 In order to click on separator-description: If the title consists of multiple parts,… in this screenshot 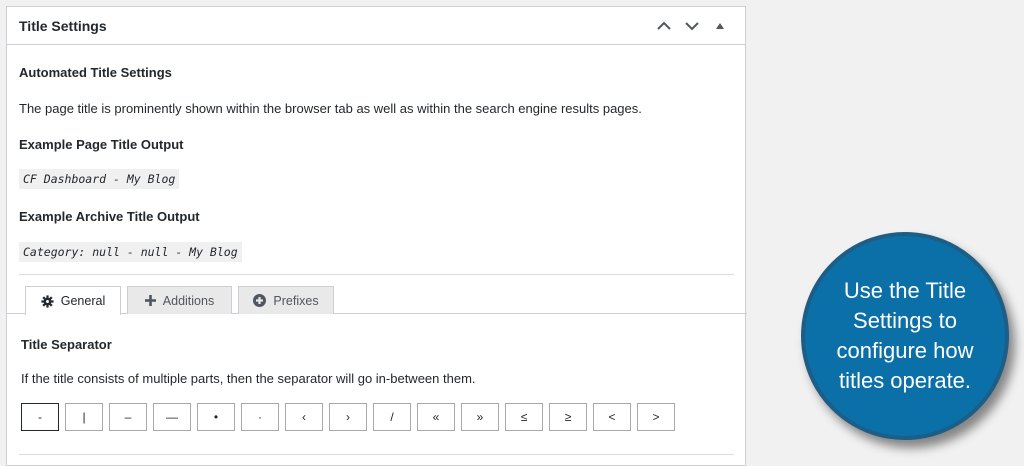, I will do `click(248, 378)`.